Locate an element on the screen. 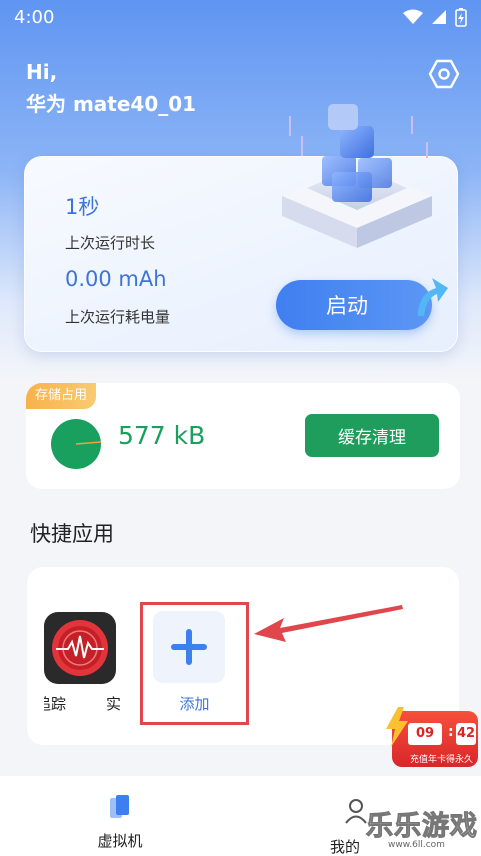  last-run-power-value: 0.00 mAh is located at coordinates (116, 279).